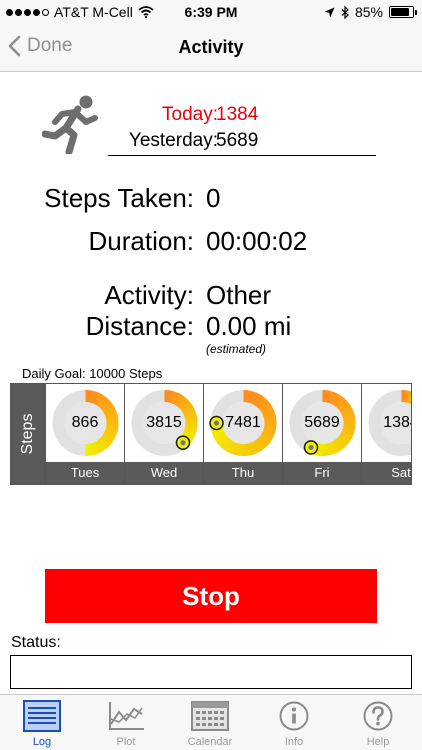 The image size is (422, 750). What do you see at coordinates (163, 434) in the screenshot?
I see `day-cell-wed: 3815 Wed` at bounding box center [163, 434].